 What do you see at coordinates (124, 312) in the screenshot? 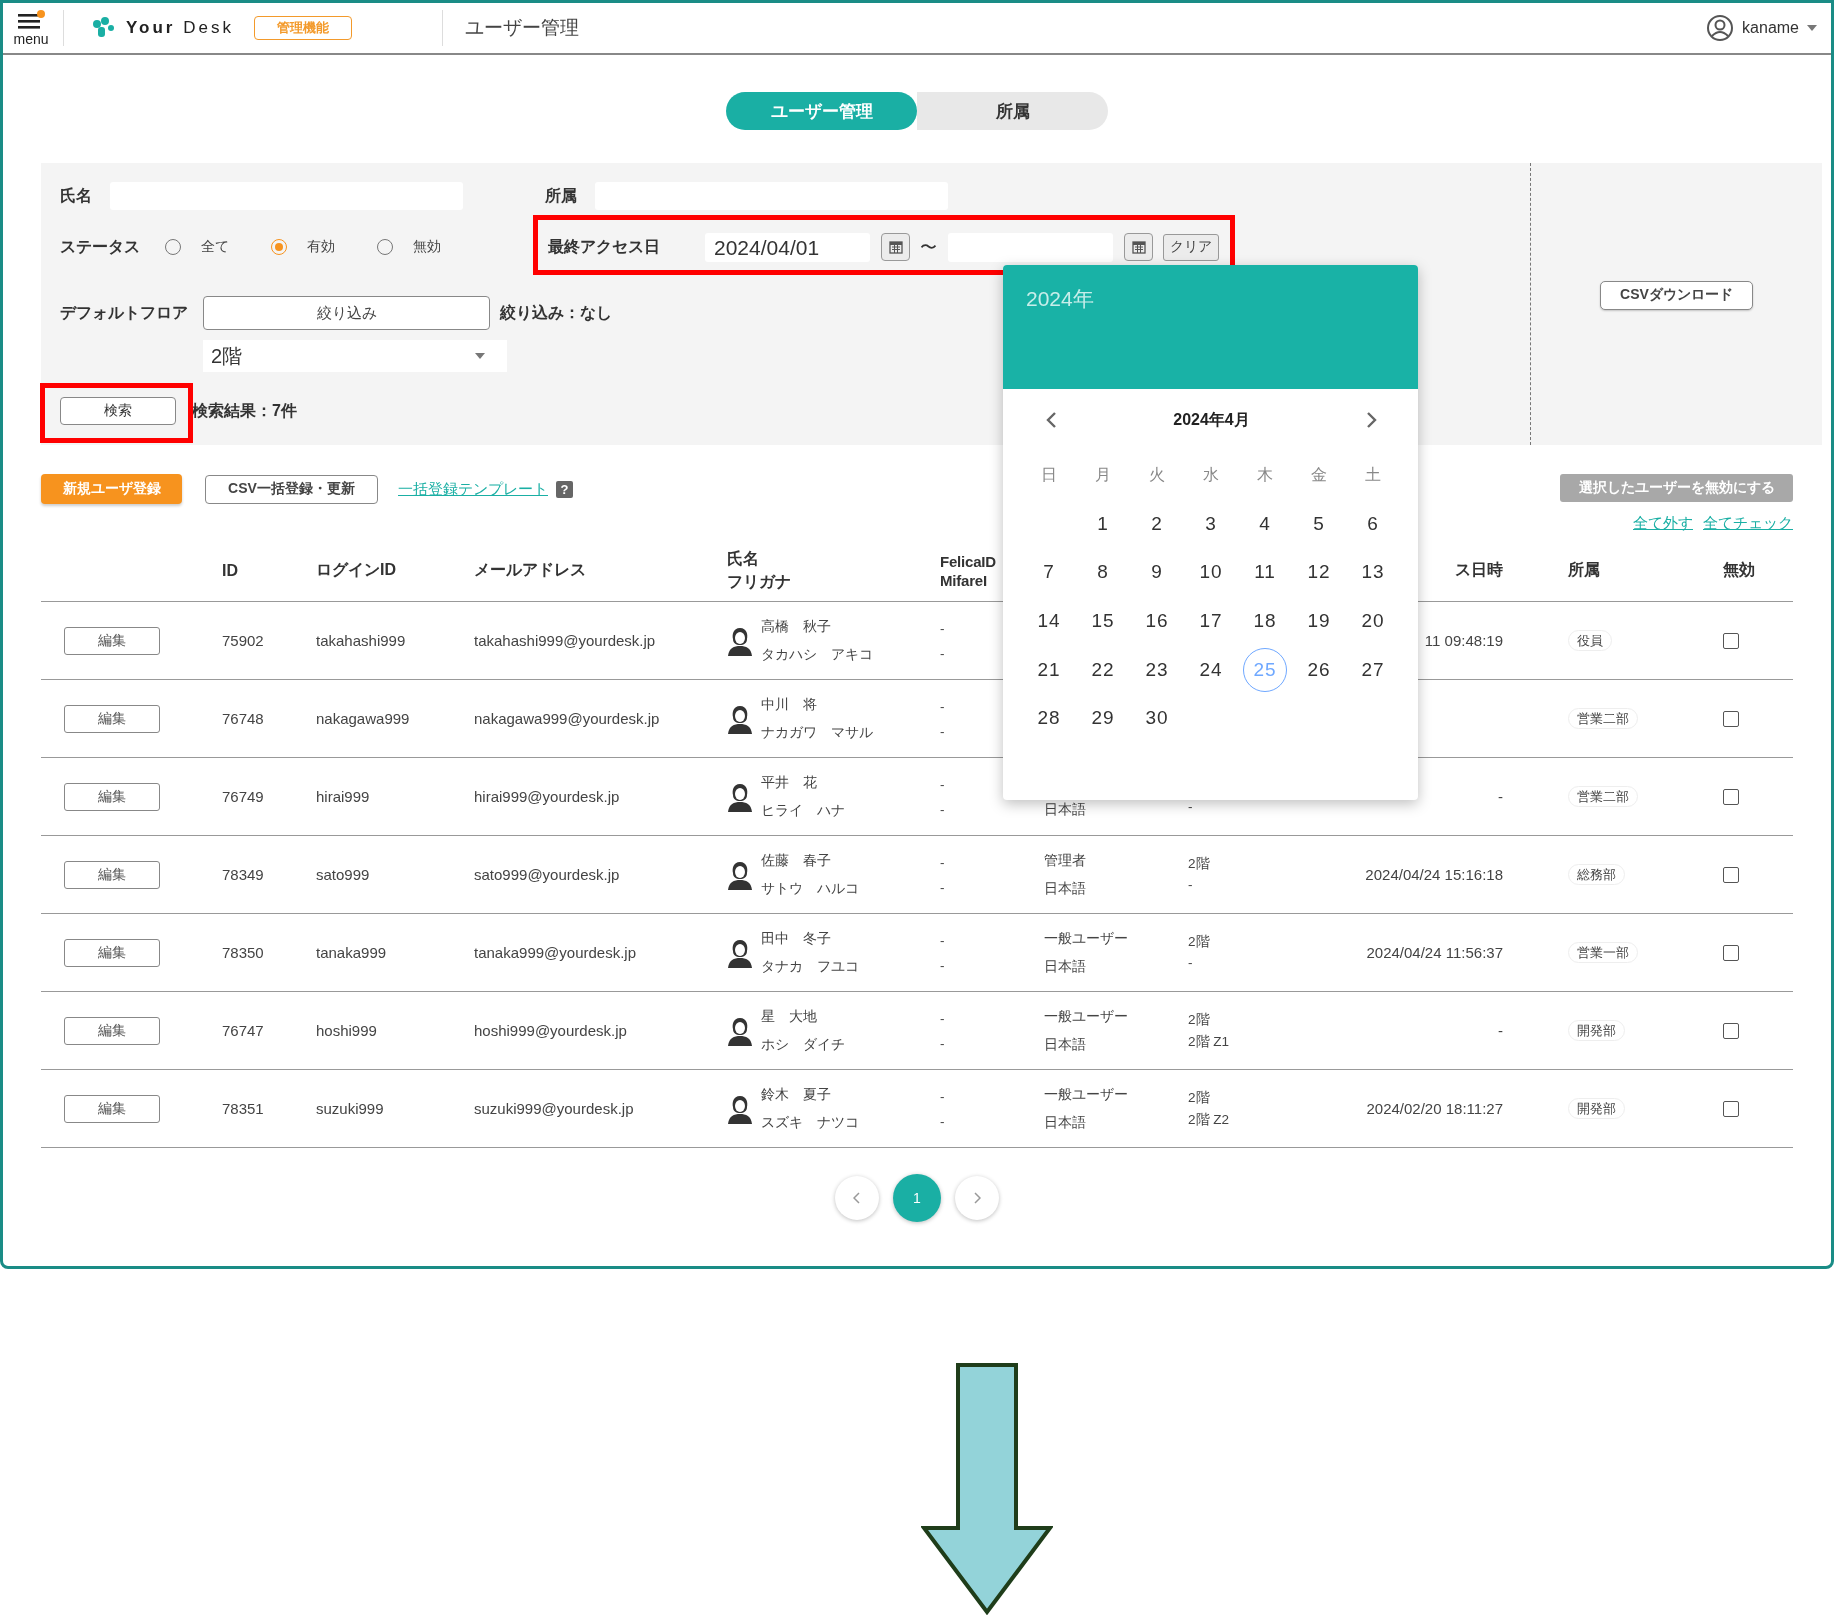
I see `field-label: デフォルトフロア` at bounding box center [124, 312].